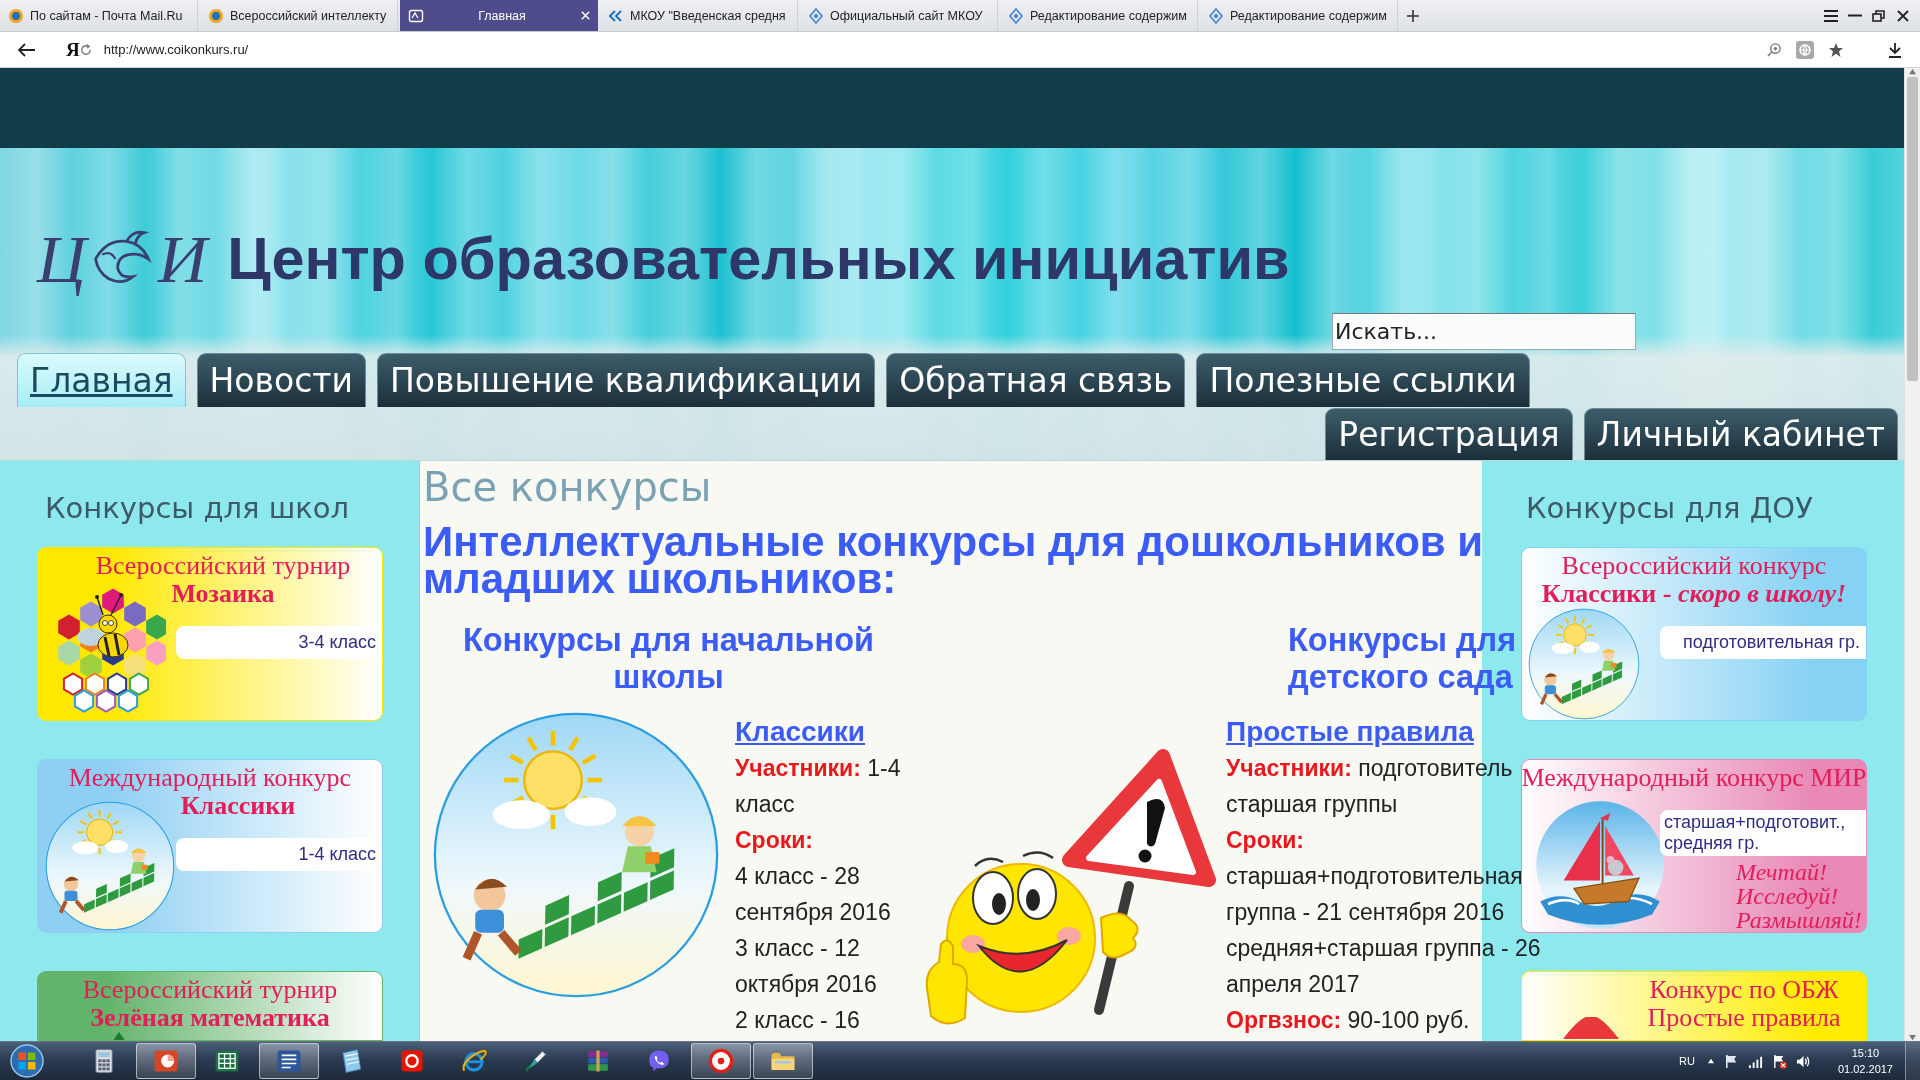 The height and width of the screenshot is (1080, 1920). Describe the element at coordinates (412, 1061) in the screenshot. I see `app-tile-icon` at that location.